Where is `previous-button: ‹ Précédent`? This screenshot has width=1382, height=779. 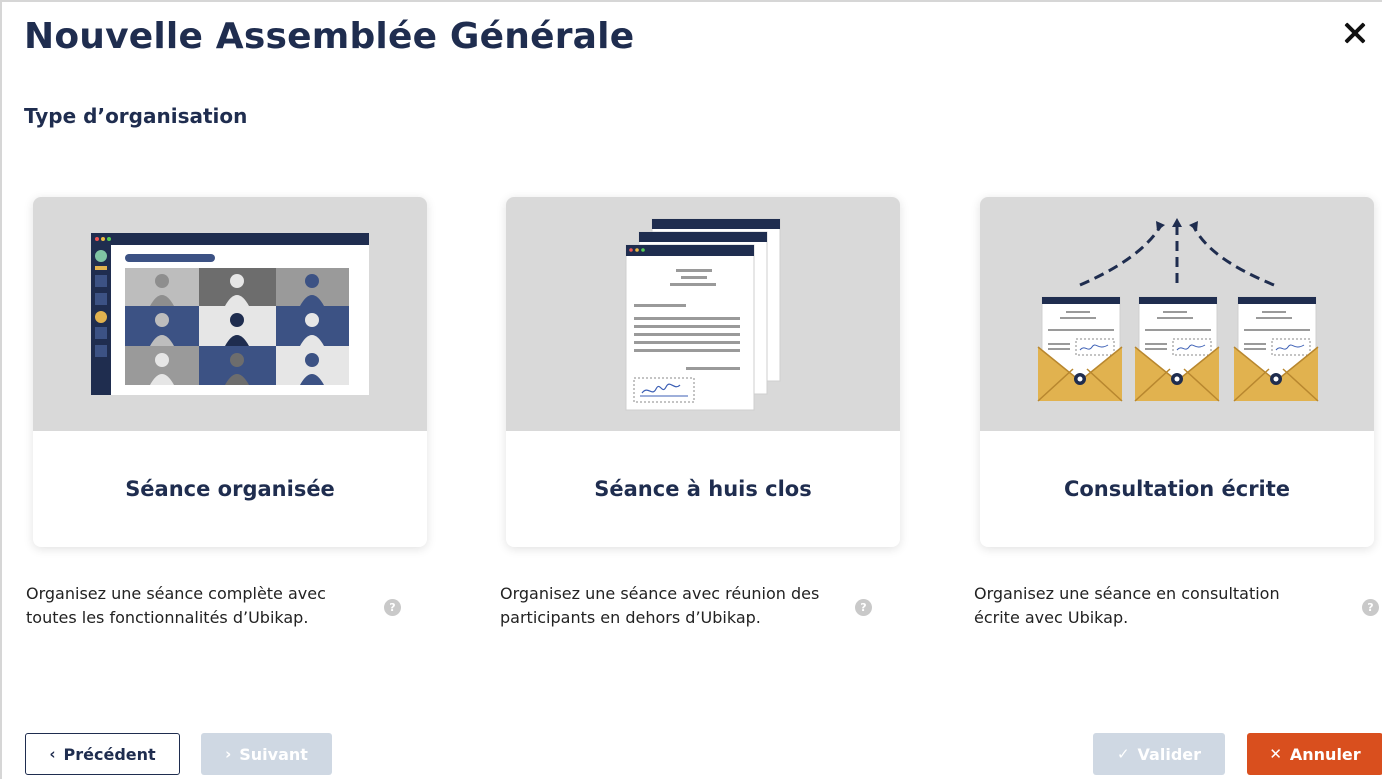
previous-button: ‹ Précédent is located at coordinates (102, 754).